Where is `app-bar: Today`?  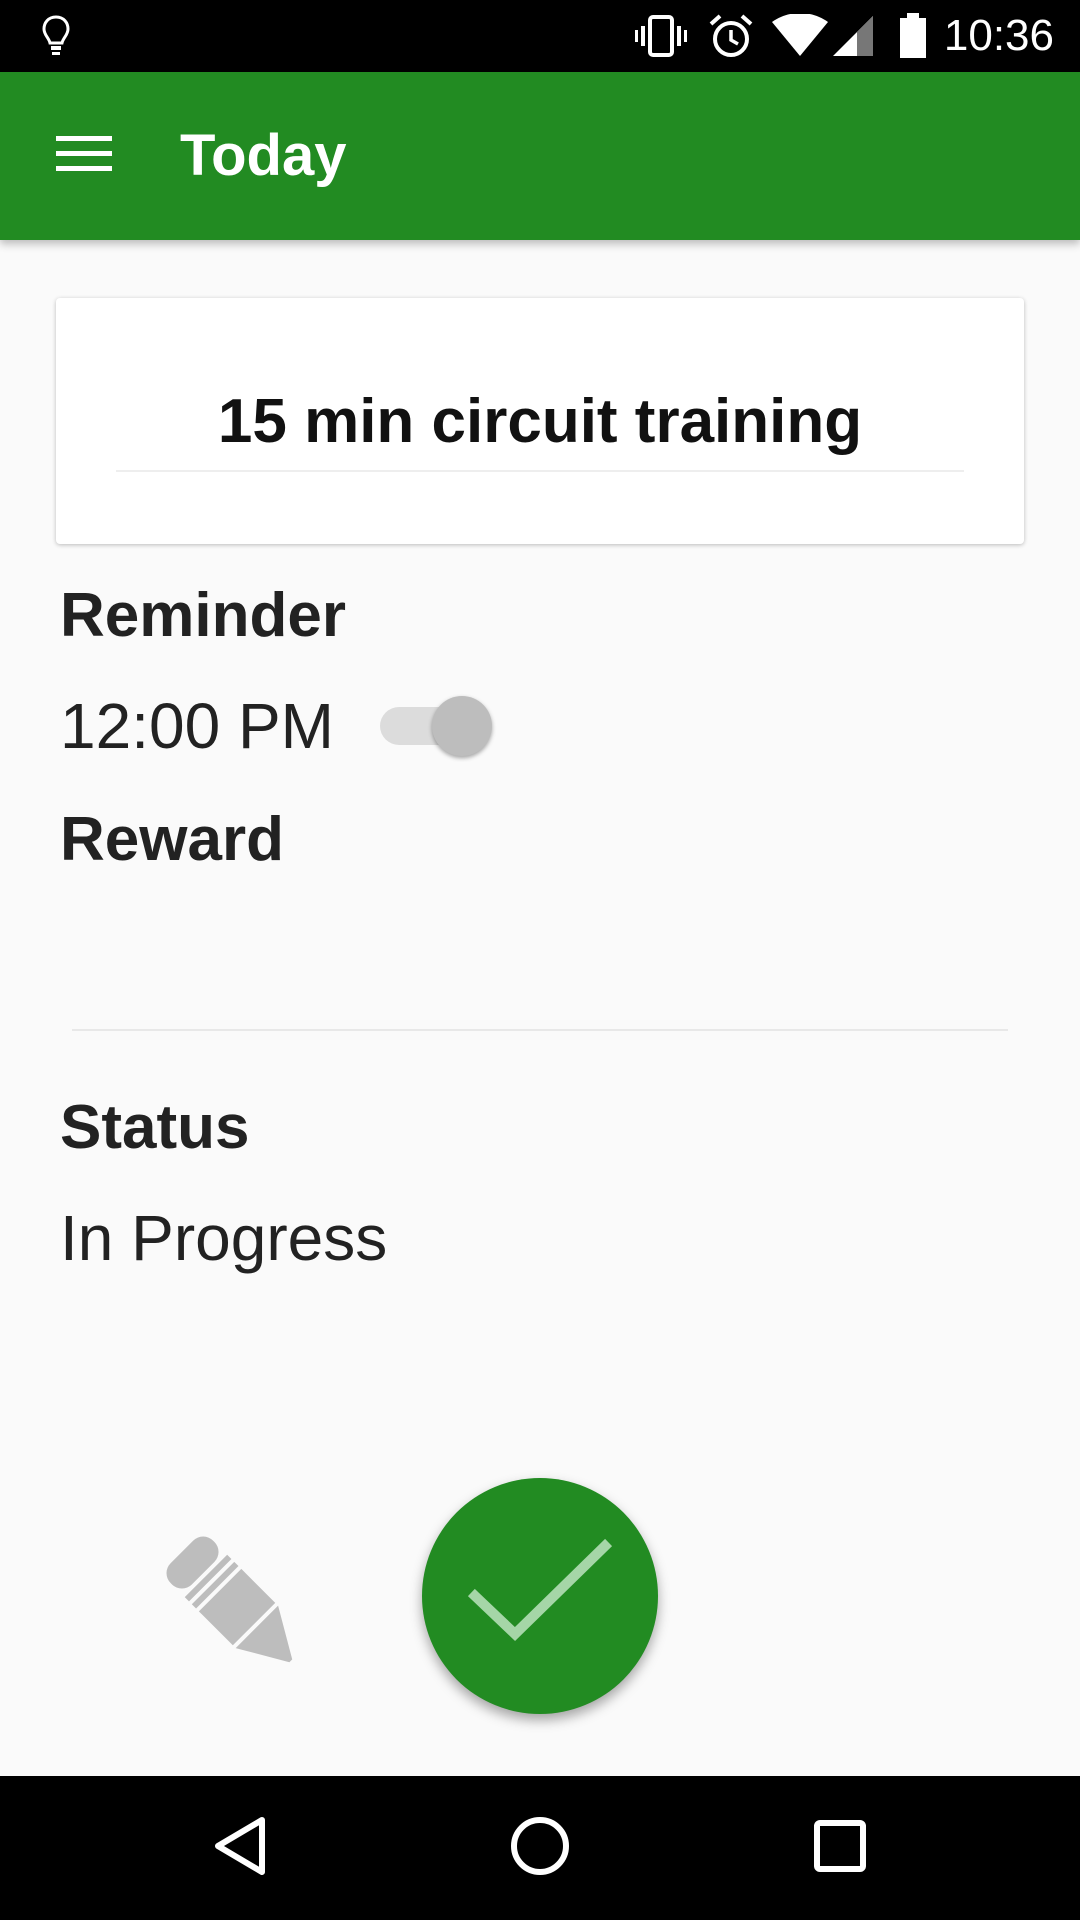 app-bar: Today is located at coordinates (540, 156).